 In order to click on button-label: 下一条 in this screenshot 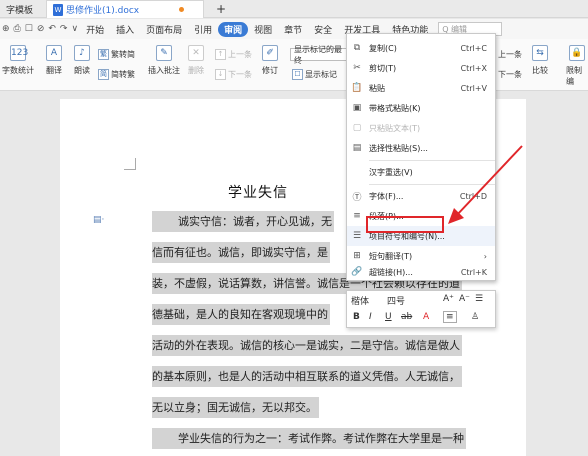, I will do `click(510, 74)`.